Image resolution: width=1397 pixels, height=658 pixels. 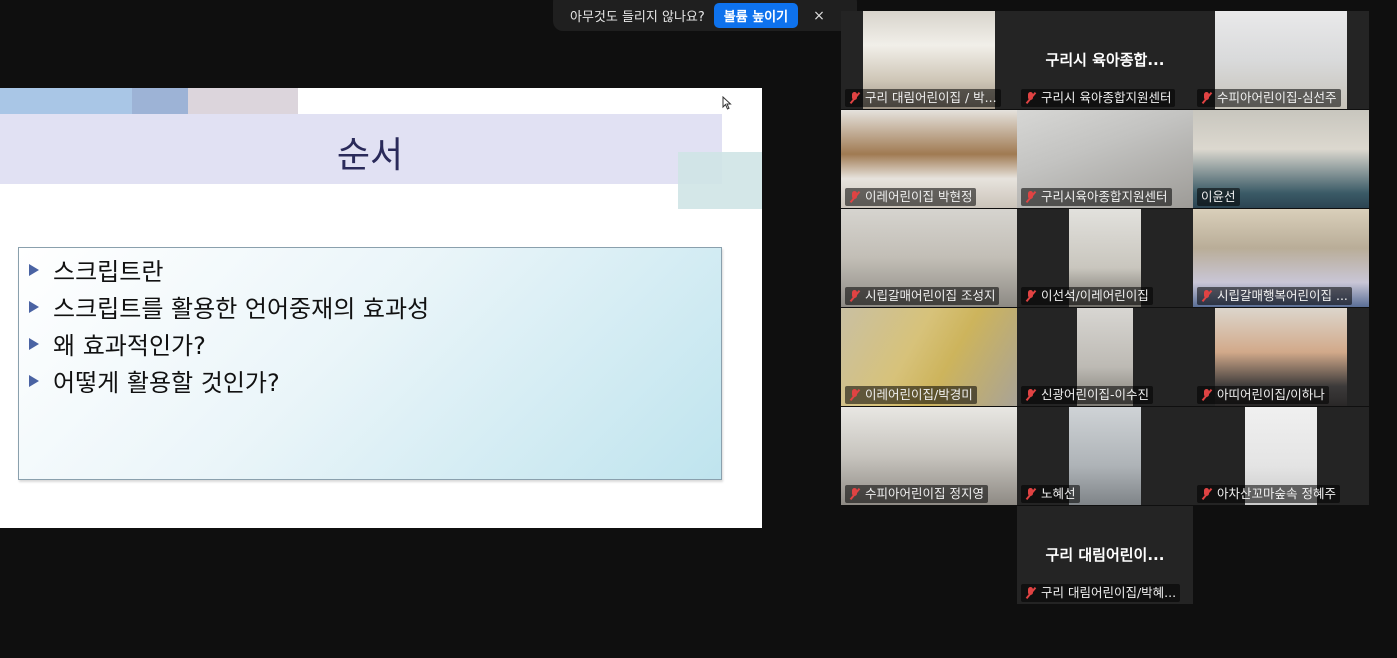 I want to click on video-feed, so click(x=1105, y=456).